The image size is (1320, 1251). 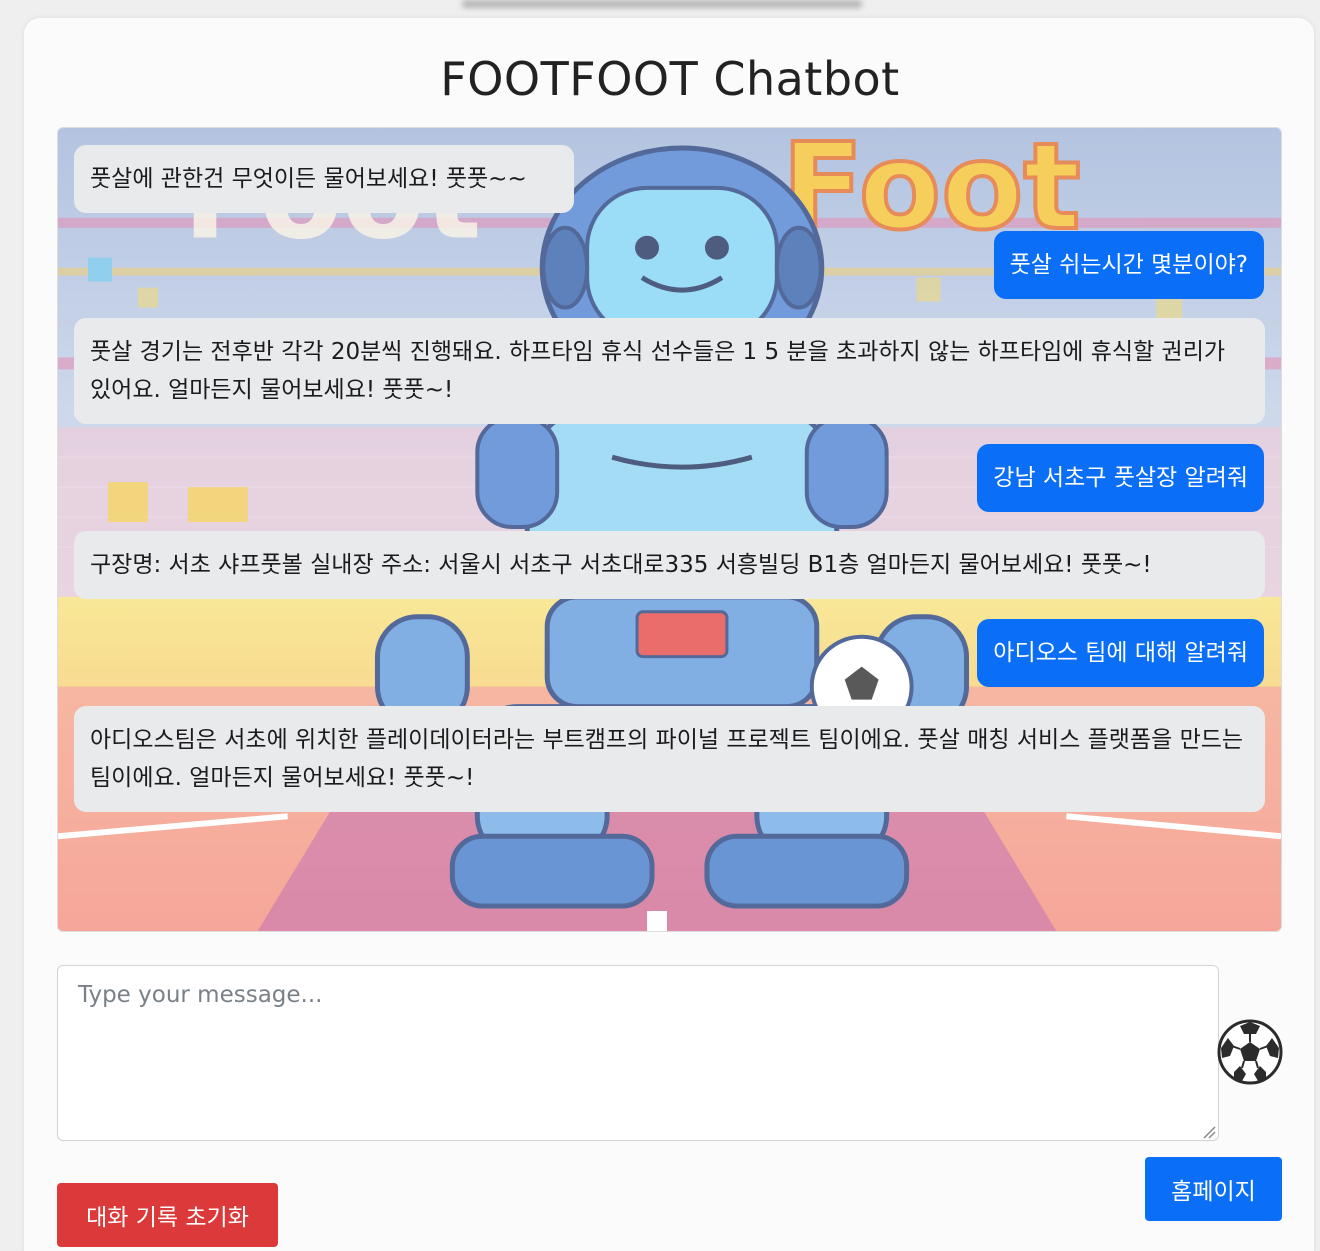 I want to click on reset-history-button: 대화 기록 초기화, so click(x=167, y=1215).